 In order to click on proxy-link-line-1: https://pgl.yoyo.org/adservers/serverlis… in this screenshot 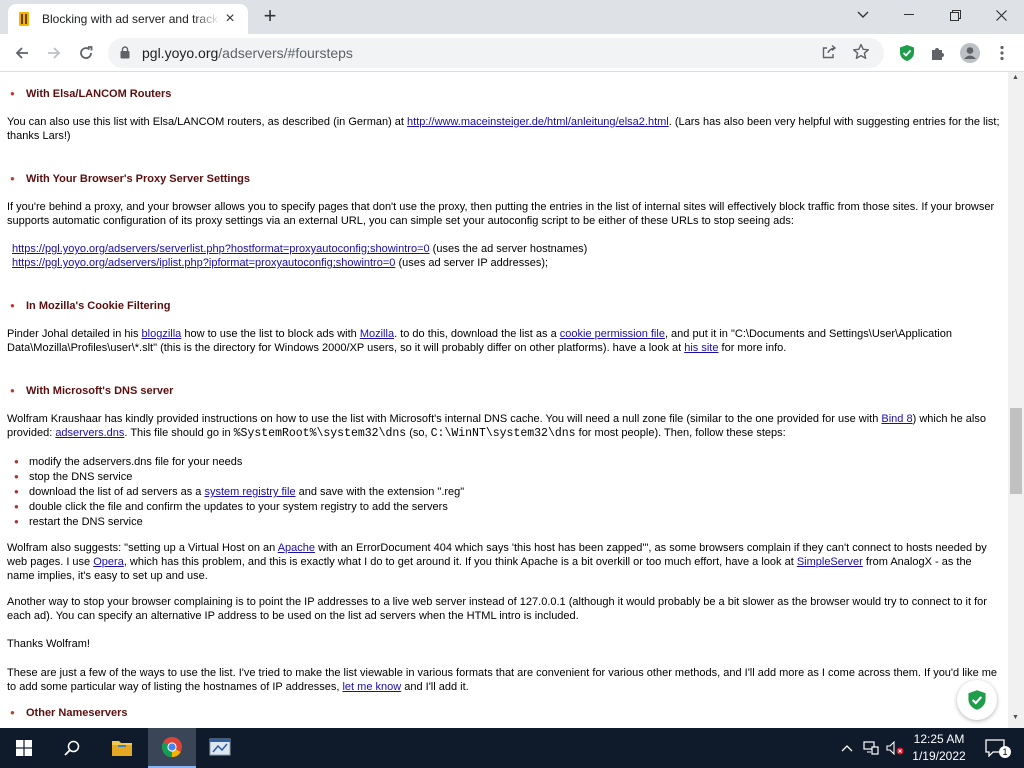, I will do `click(509, 249)`.